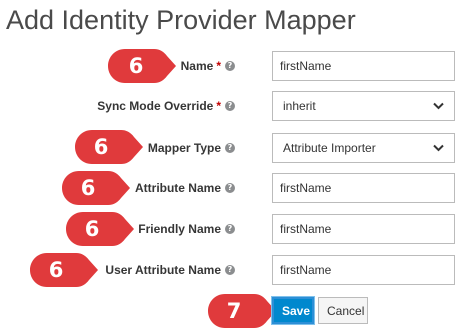 Image resolution: width=467 pixels, height=331 pixels. I want to click on sync-mode-label-group: Sync Mode Override * ?, so click(166, 106).